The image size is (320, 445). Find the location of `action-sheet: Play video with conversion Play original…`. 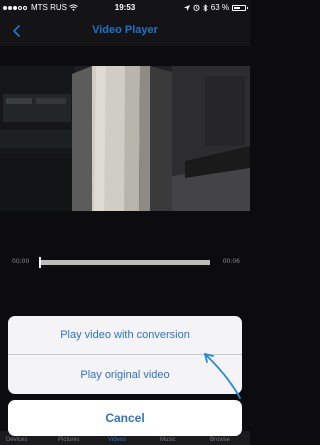

action-sheet: Play video with conversion Play original… is located at coordinates (125, 355).